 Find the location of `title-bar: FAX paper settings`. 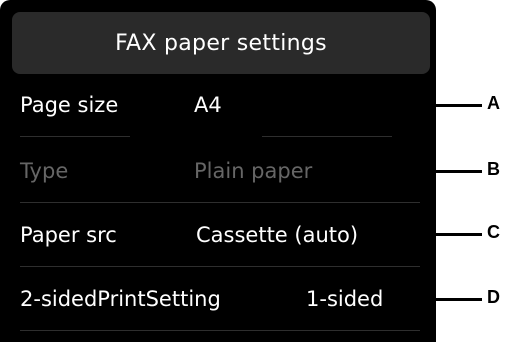

title-bar: FAX paper settings is located at coordinates (221, 43).